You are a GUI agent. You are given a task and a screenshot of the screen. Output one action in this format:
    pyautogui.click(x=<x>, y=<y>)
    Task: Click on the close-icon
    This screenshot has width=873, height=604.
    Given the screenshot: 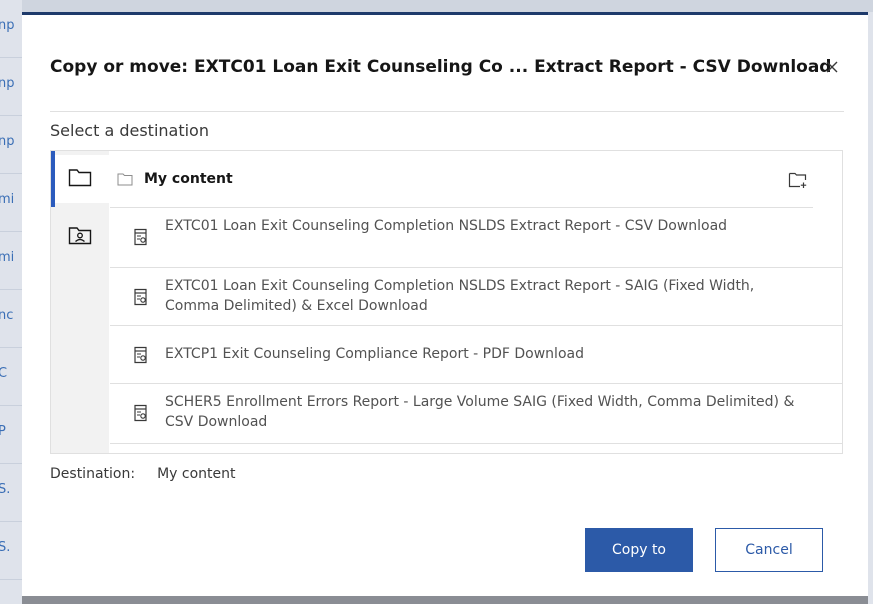 What is the action you would take?
    pyautogui.click(x=832, y=68)
    